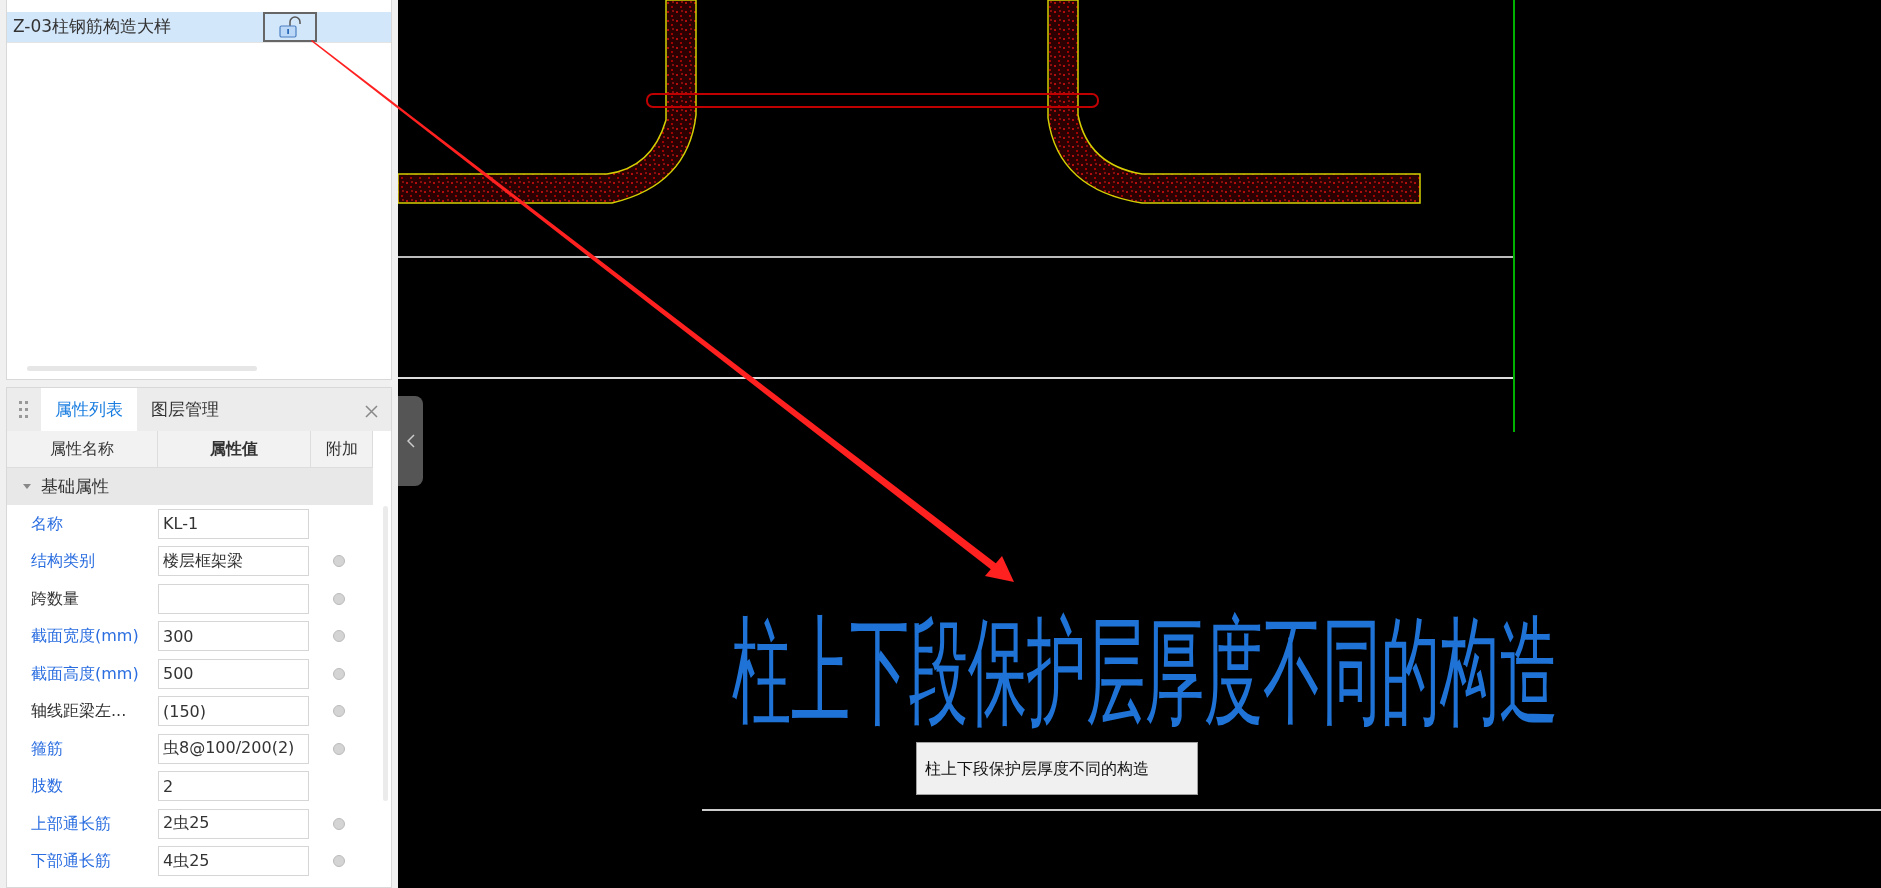 The height and width of the screenshot is (888, 1881). What do you see at coordinates (27, 486) in the screenshot?
I see `caret-icon` at bounding box center [27, 486].